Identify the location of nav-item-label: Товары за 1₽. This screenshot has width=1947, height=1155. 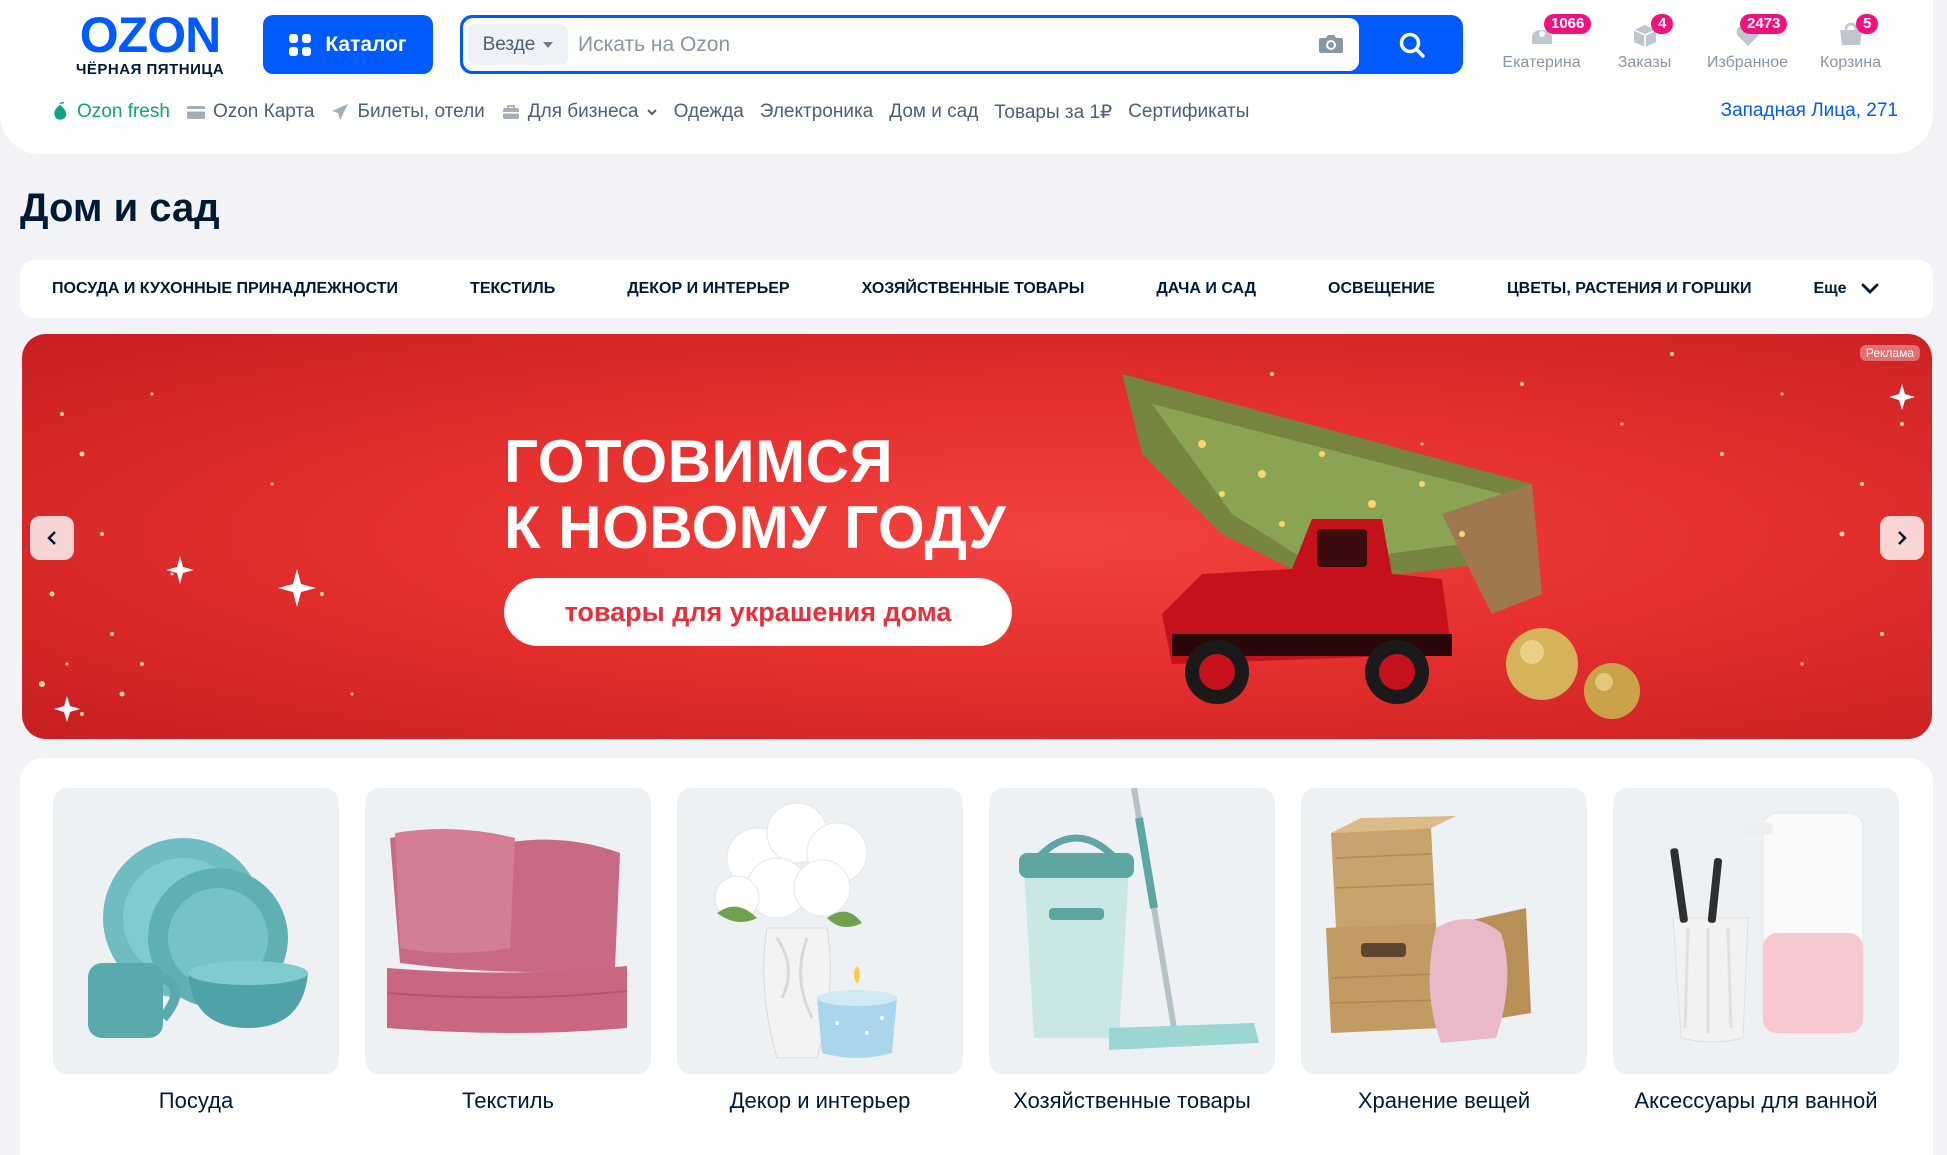
(1053, 112).